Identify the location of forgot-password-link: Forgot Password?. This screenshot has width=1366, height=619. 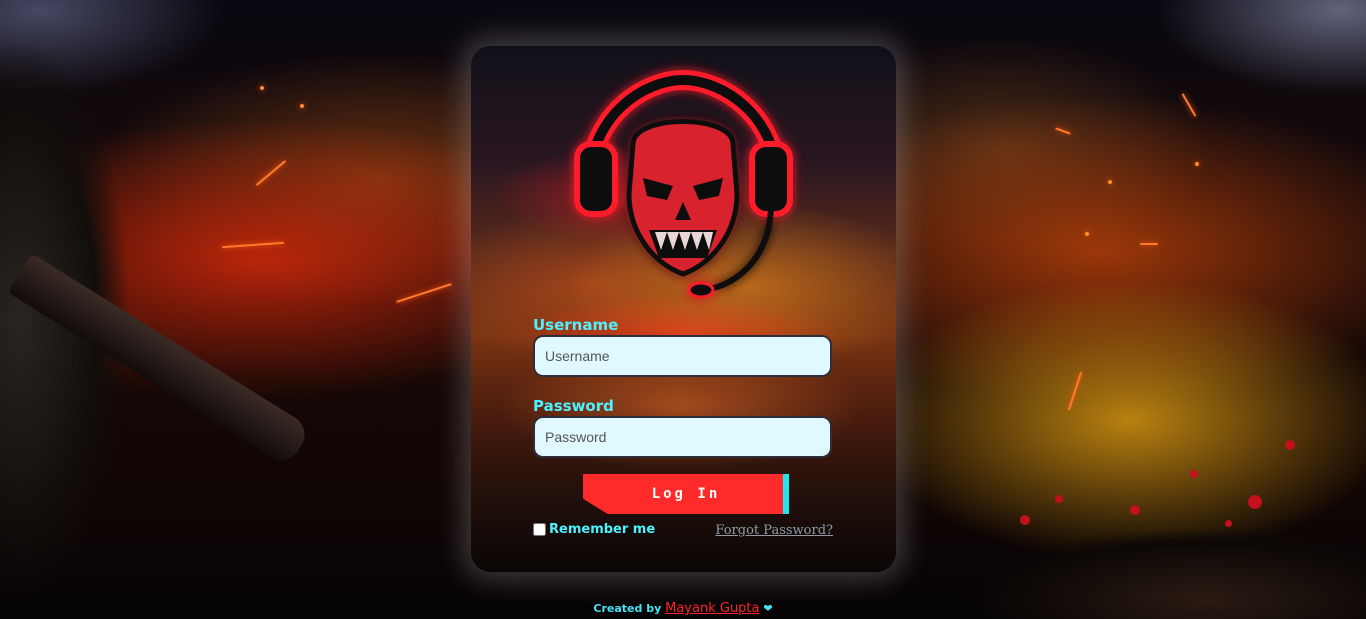
(774, 530).